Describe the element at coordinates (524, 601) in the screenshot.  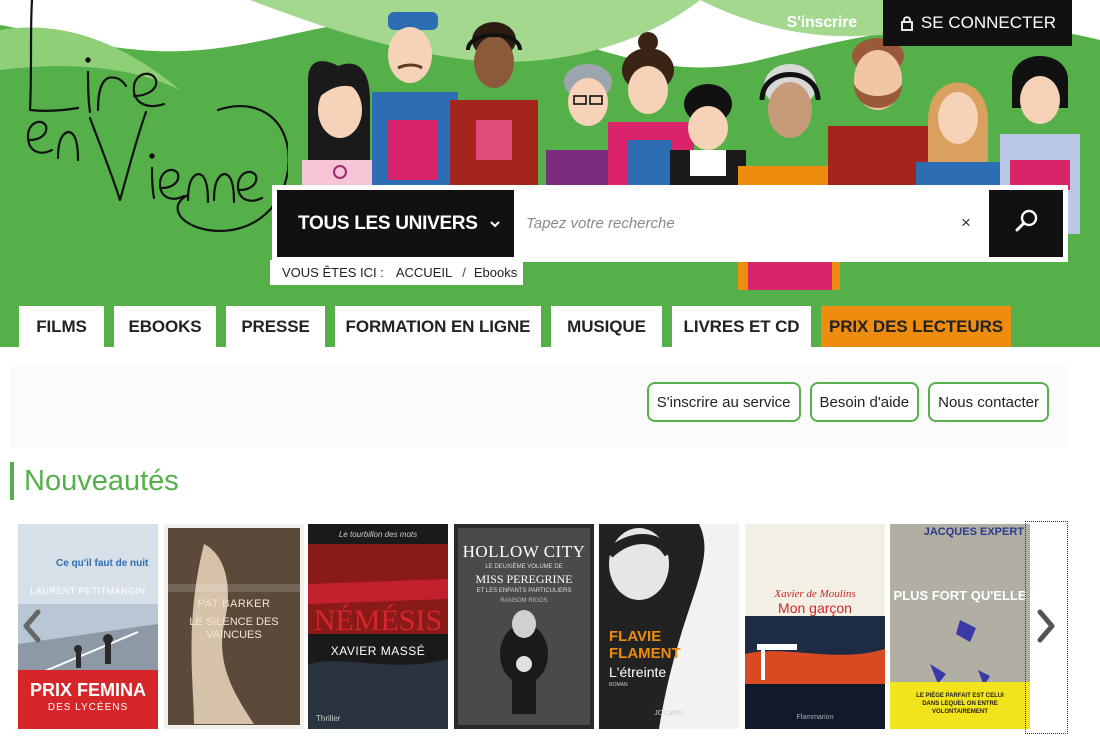
I see `book-author: RANSOM RIGGS` at that location.